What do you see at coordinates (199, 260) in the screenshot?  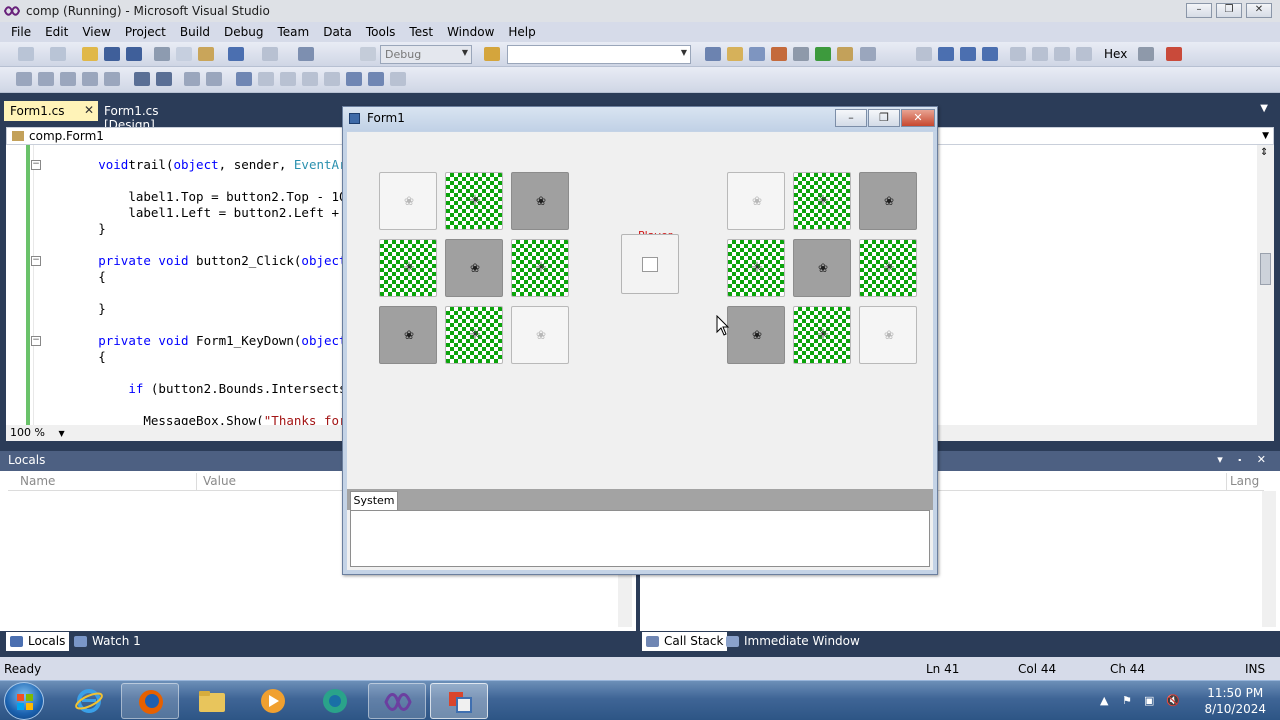 I see `code-line: private void button2_Click(object s` at bounding box center [199, 260].